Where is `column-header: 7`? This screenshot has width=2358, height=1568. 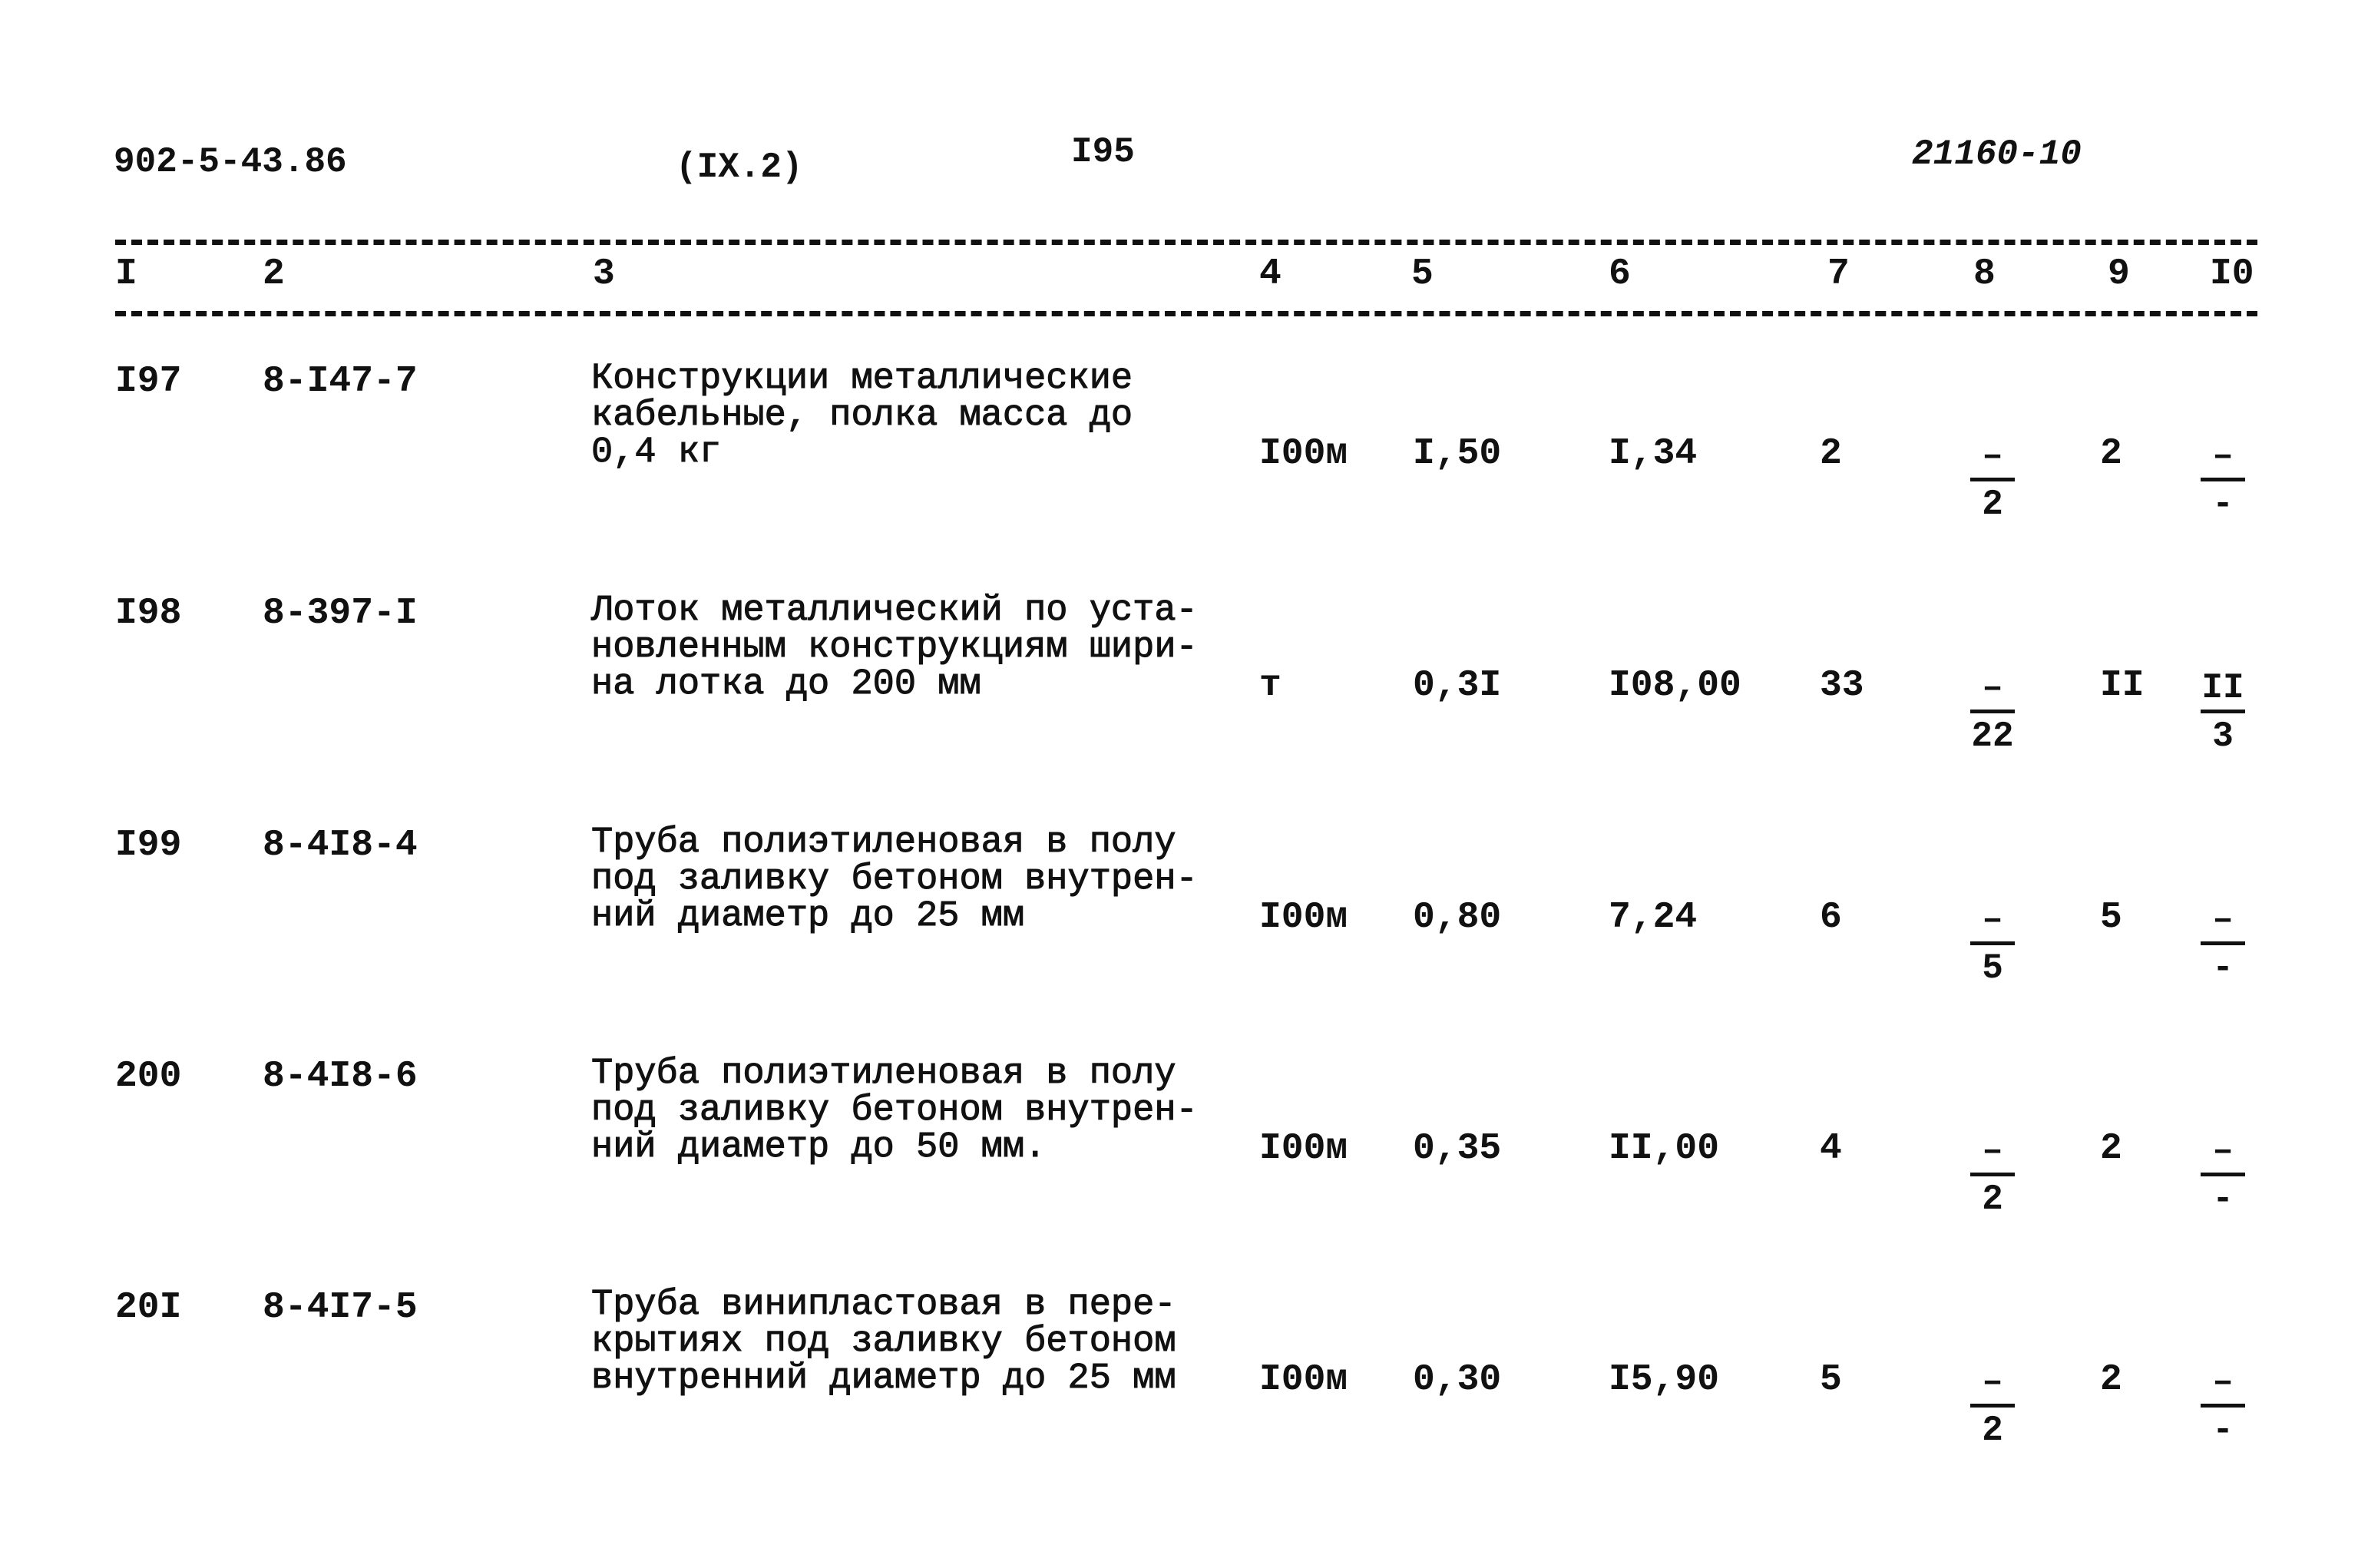
column-header: 7 is located at coordinates (1838, 274).